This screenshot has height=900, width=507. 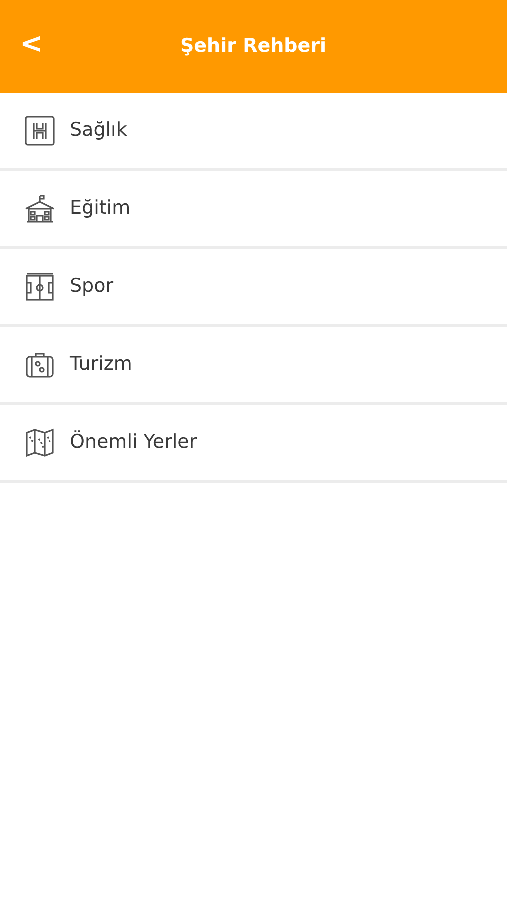 I want to click on map-icon, so click(x=40, y=442).